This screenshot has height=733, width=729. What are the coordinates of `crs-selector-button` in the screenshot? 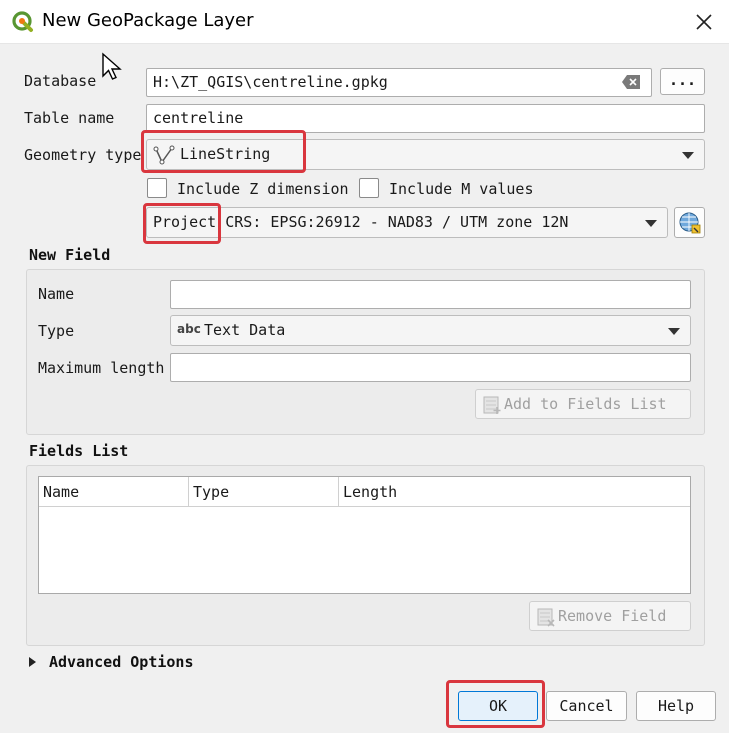 It's located at (689, 222).